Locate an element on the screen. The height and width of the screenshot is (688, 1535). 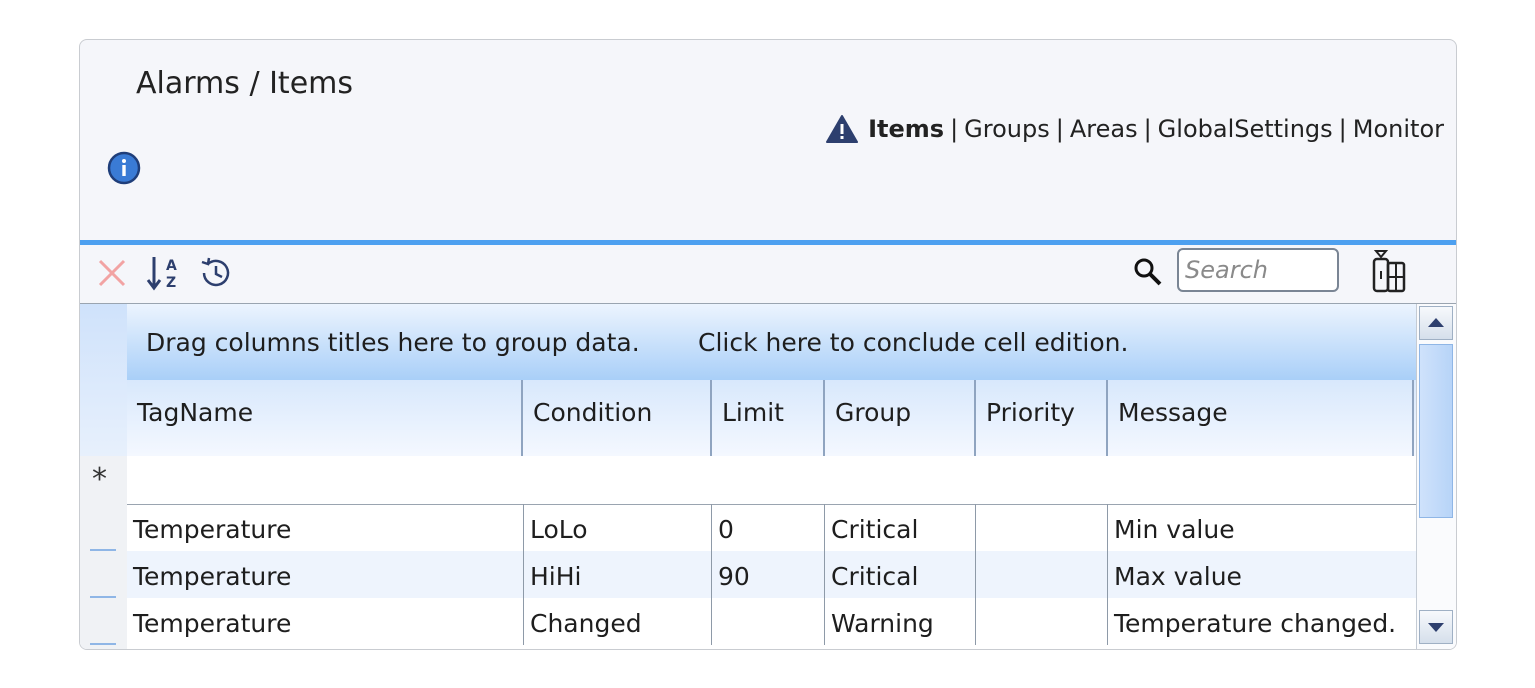
search-icon is located at coordinates (1148, 272).